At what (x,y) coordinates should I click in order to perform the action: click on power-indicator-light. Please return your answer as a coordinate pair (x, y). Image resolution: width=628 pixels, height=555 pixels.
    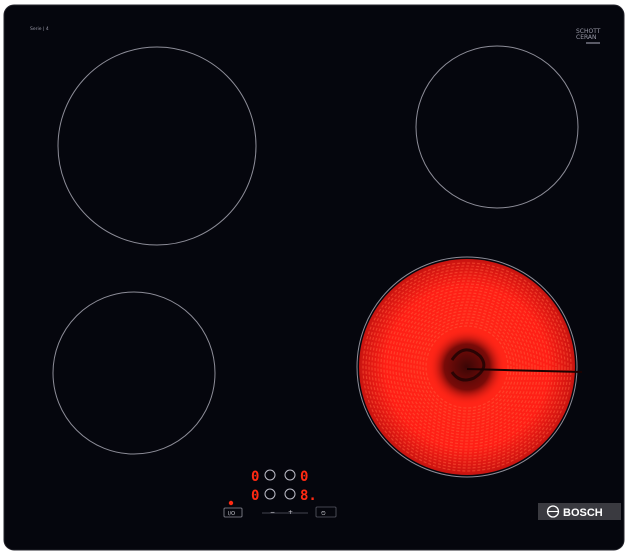
    Looking at the image, I should click on (231, 503).